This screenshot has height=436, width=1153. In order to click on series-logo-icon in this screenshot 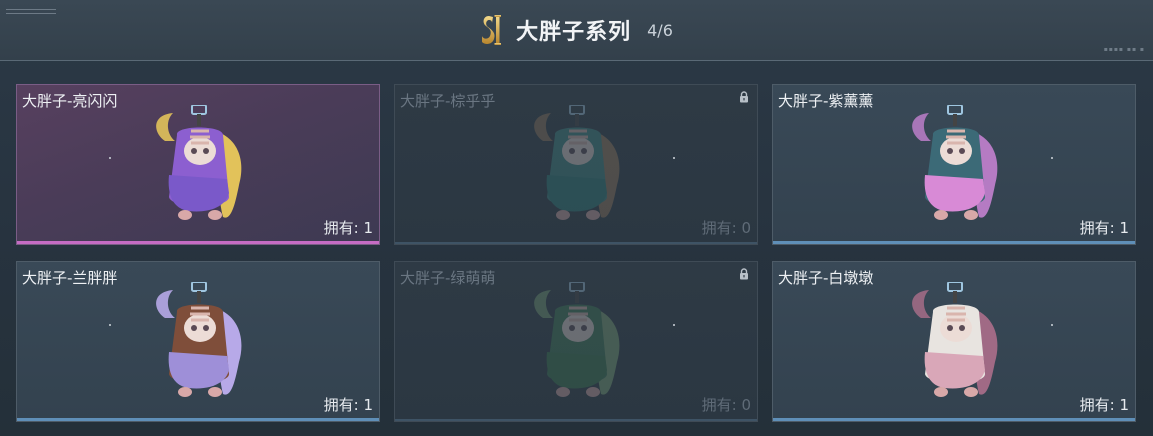, I will do `click(492, 30)`.